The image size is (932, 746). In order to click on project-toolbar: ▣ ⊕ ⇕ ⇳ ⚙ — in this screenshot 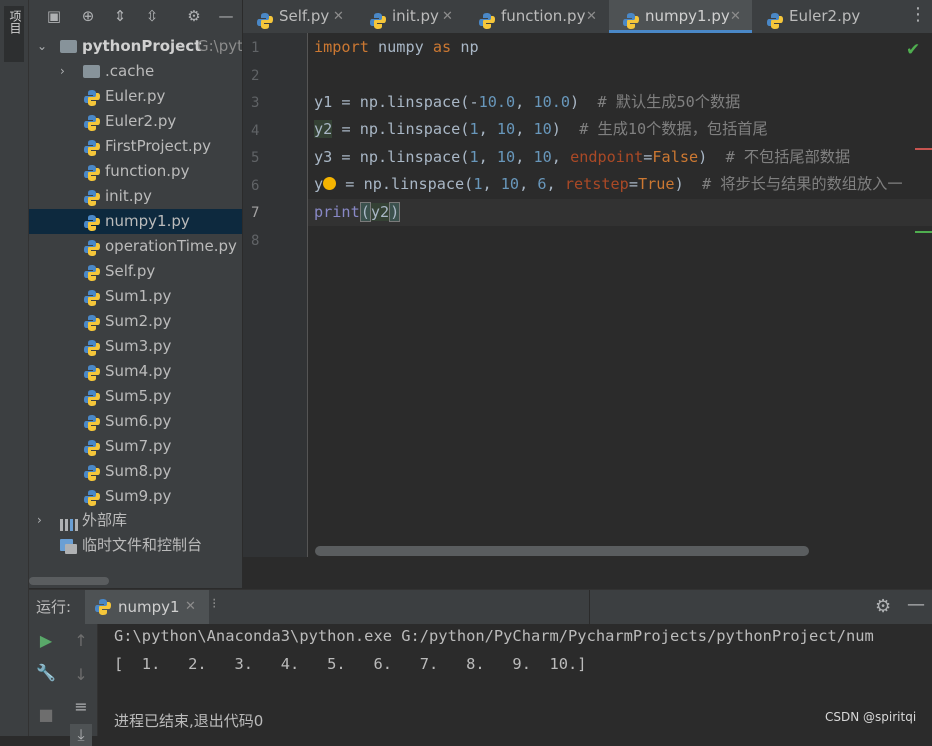, I will do `click(135, 16)`.